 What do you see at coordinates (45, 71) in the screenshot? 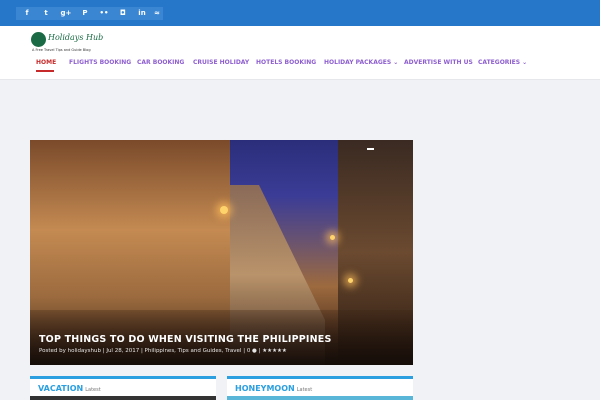
I see `active-underline` at bounding box center [45, 71].